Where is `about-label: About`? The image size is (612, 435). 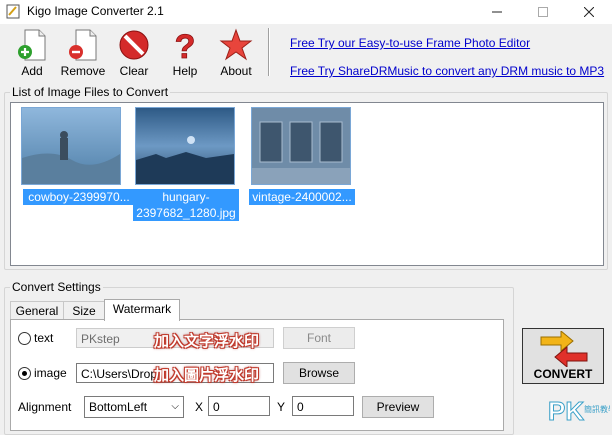 about-label: About is located at coordinates (236, 71).